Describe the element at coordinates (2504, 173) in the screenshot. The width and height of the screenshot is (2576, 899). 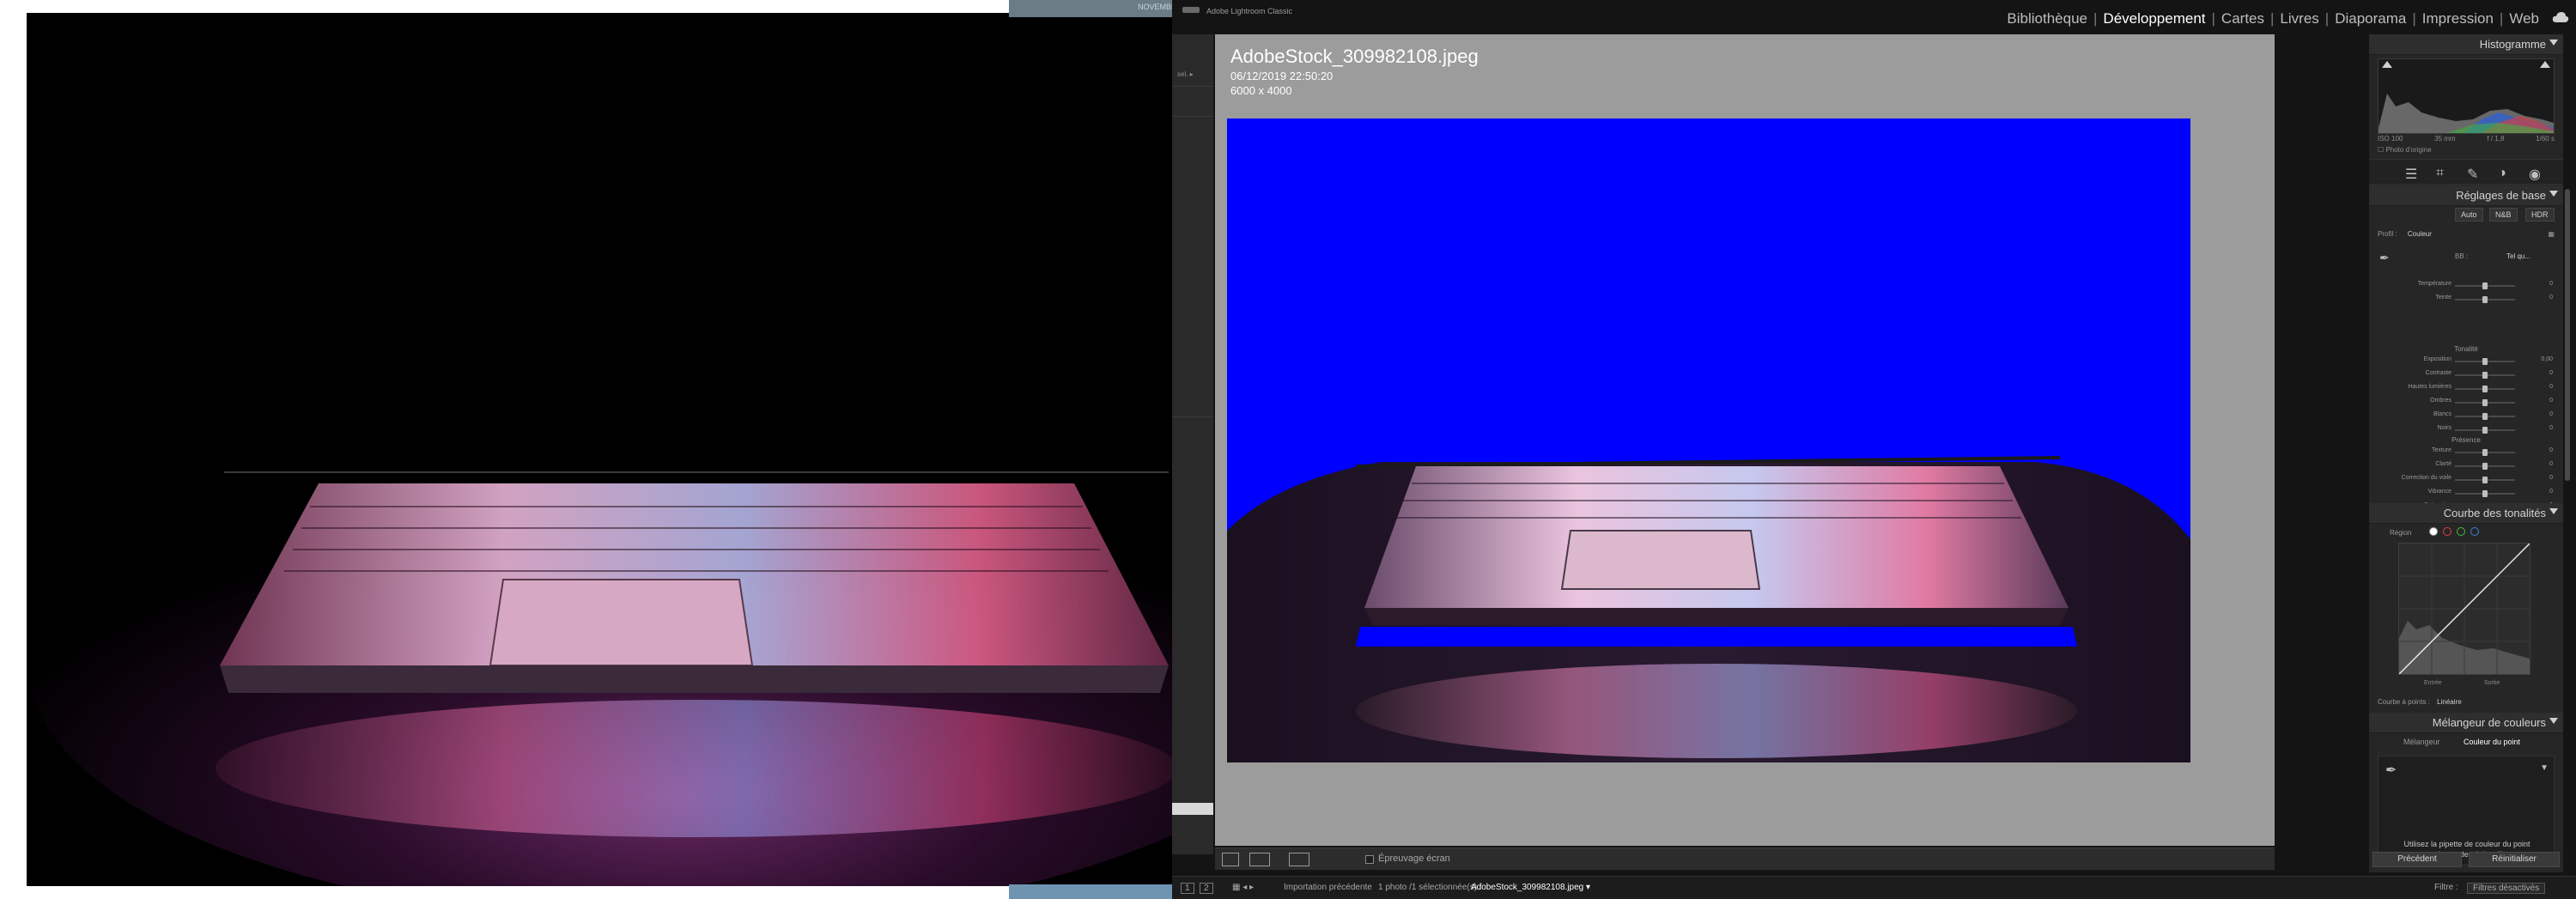
I see `masking-icon: ◑` at that location.